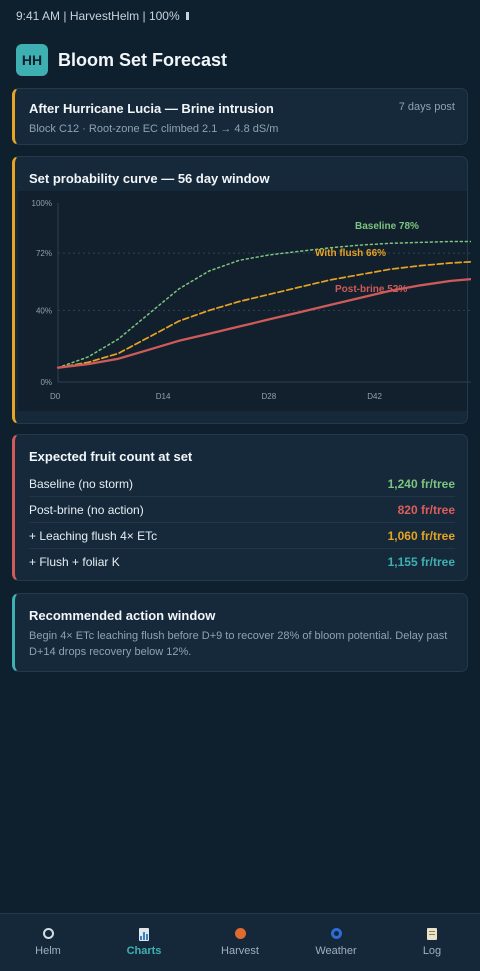 The height and width of the screenshot is (971, 480). I want to click on fruit-row-label: + Flush + foliar K, so click(74, 561).